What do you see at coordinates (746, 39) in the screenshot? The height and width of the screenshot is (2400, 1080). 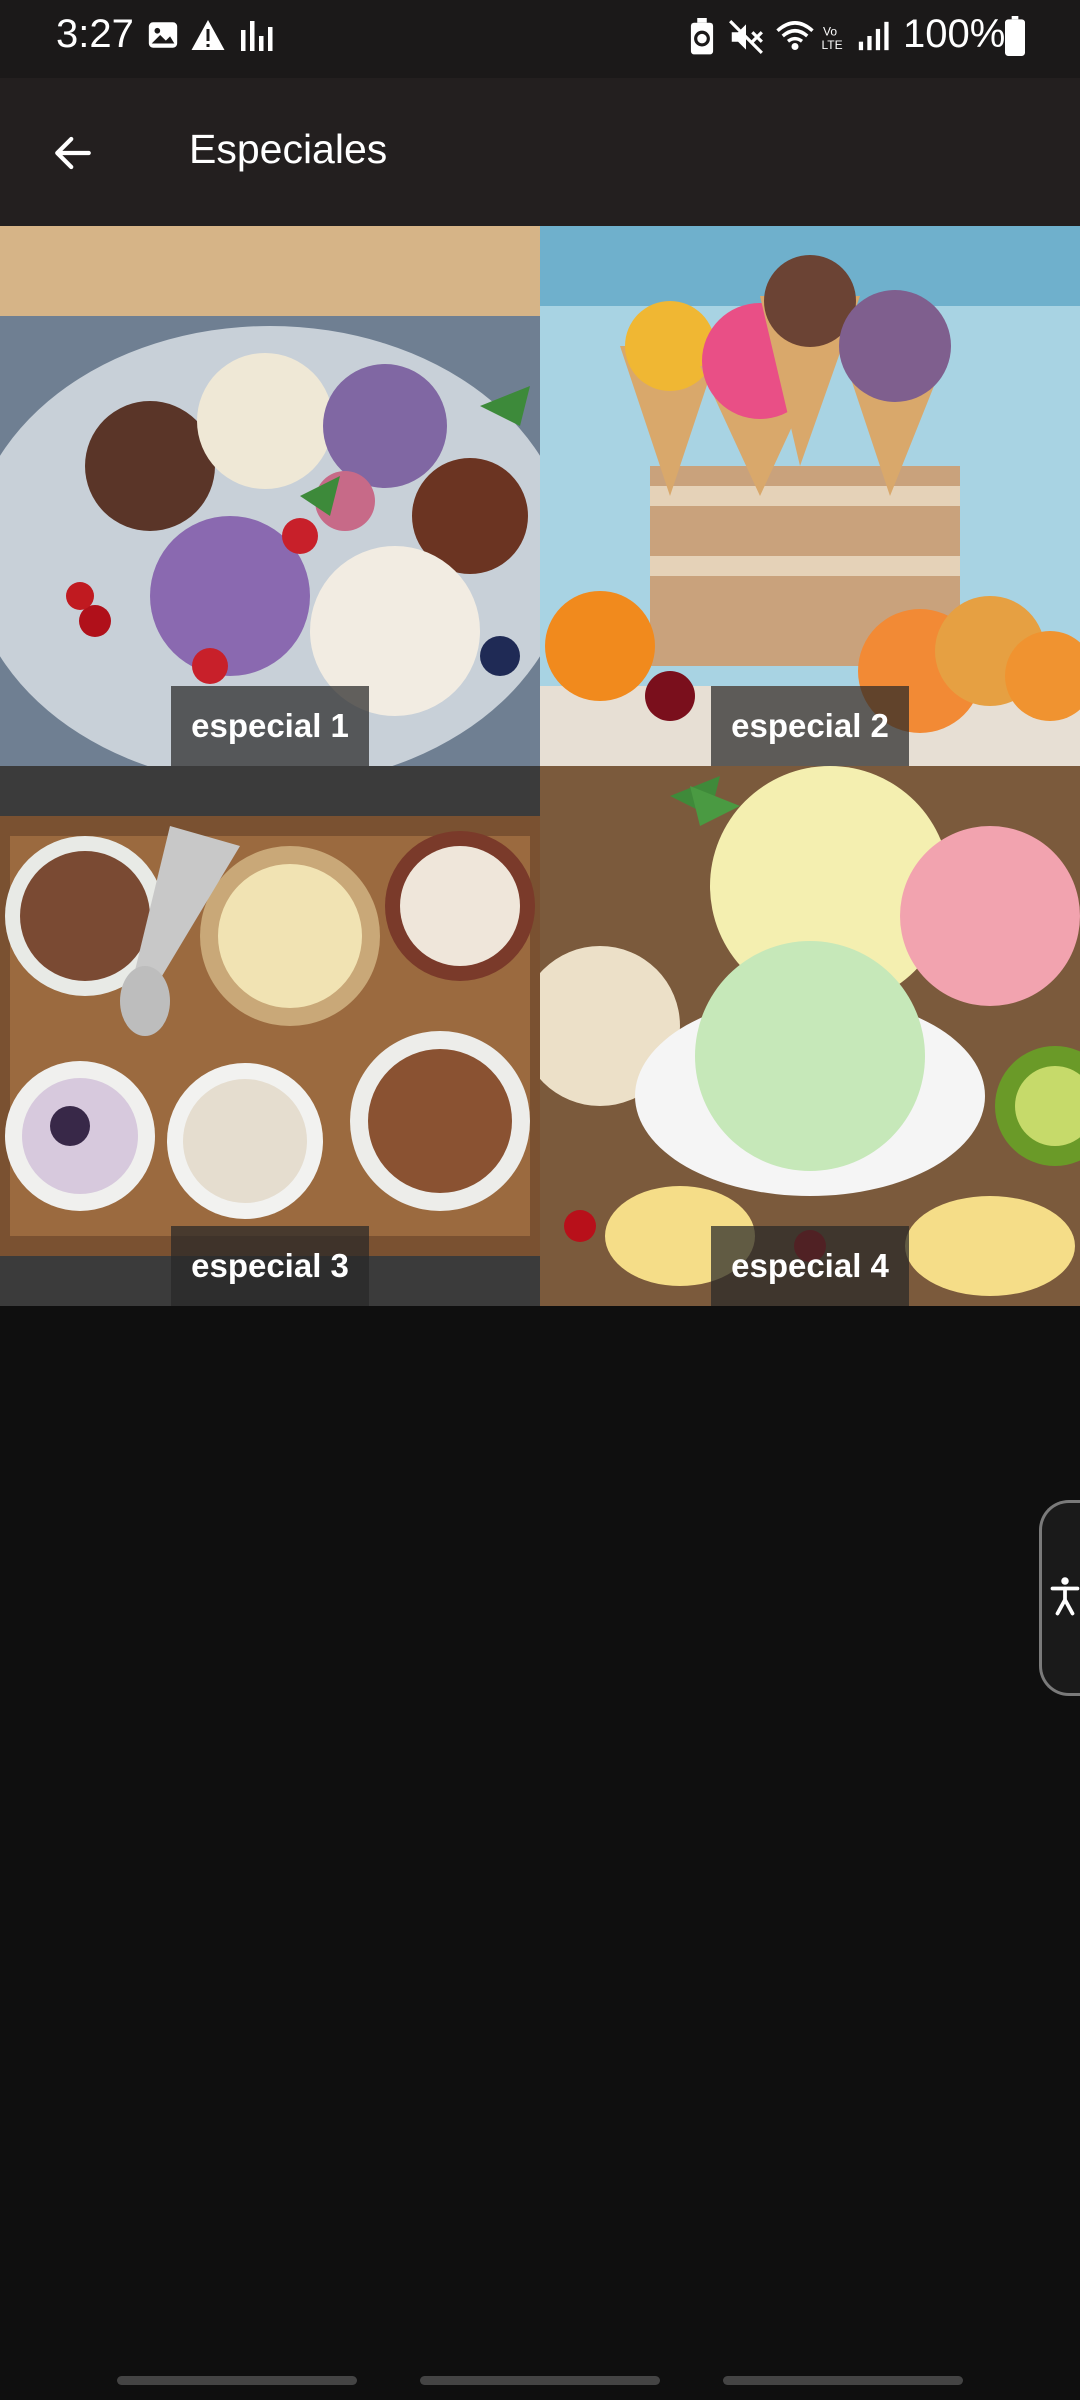 I see `mute-icon` at bounding box center [746, 39].